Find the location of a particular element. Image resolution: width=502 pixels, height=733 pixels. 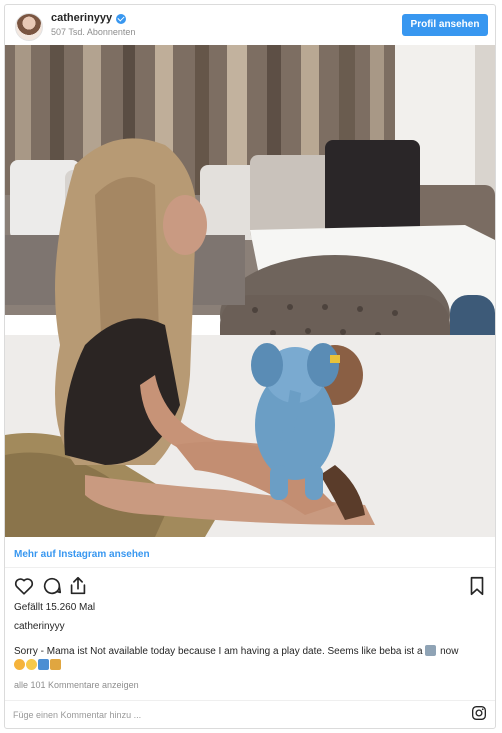

action-bar is located at coordinates (250, 588).